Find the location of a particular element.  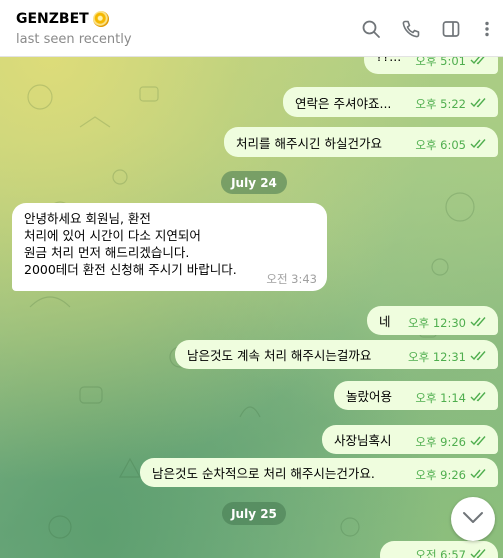

message-outgoing: 처리를 해주시긴 하실건가요 오후 6:05 is located at coordinates (361, 142).